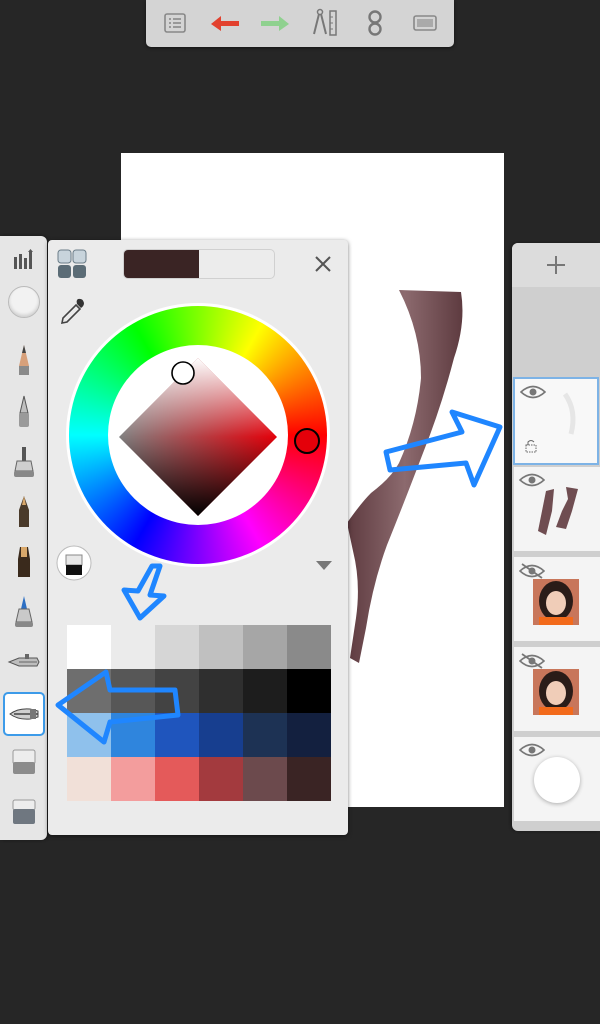 This screenshot has width=600, height=1024. Describe the element at coordinates (443, 448) in the screenshot. I see `annotation-arrow-layers` at that location.